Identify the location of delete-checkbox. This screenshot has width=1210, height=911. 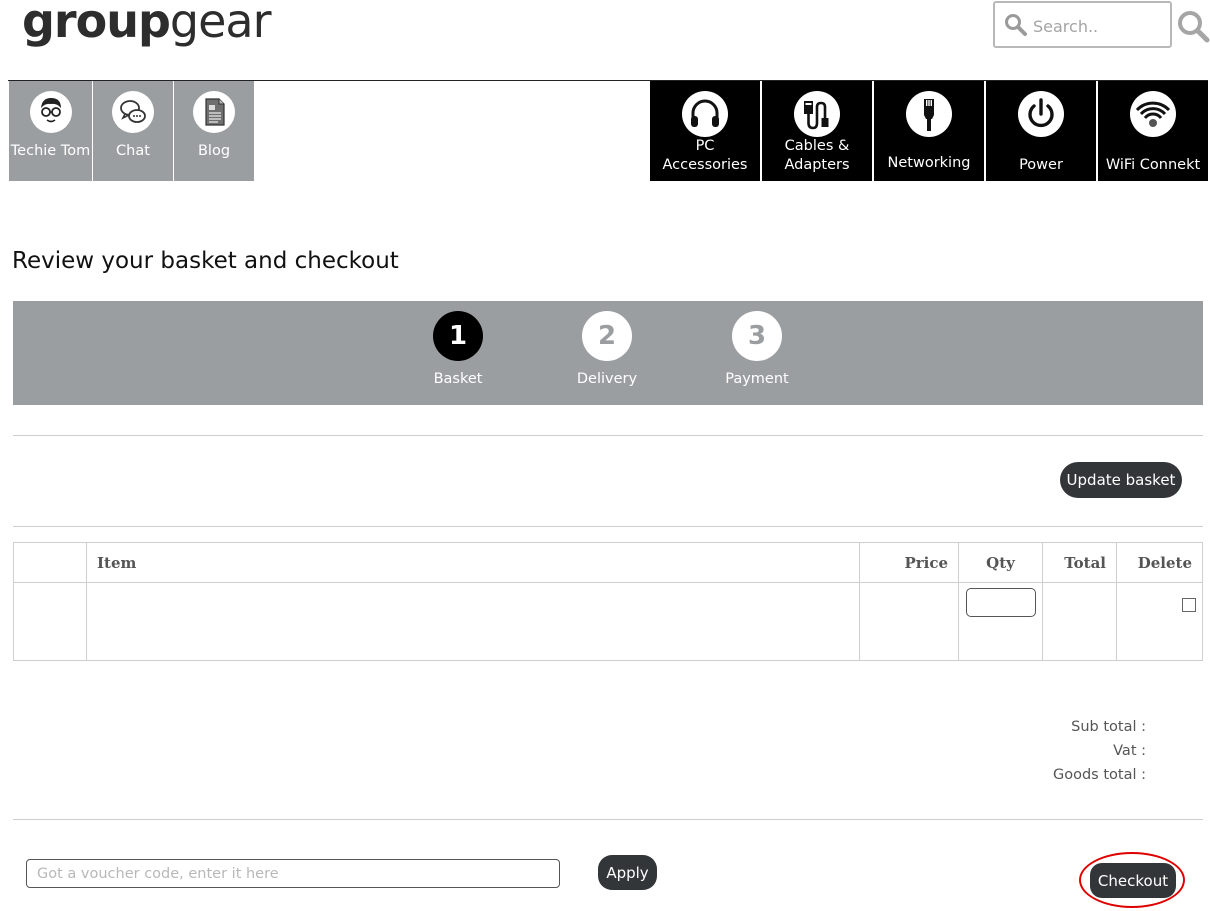
(1189, 605).